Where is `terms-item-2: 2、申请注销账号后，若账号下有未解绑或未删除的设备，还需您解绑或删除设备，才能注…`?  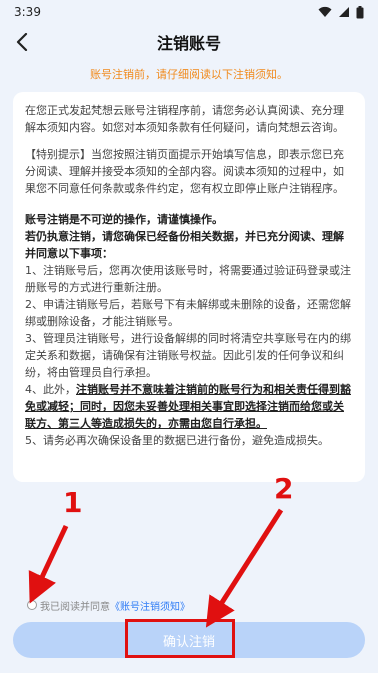
terms-item-2: 2、申请注销账号后，若账号下有未解绑或未删除的设备，还需您解绑或删除设备，才能注… is located at coordinates (188, 313).